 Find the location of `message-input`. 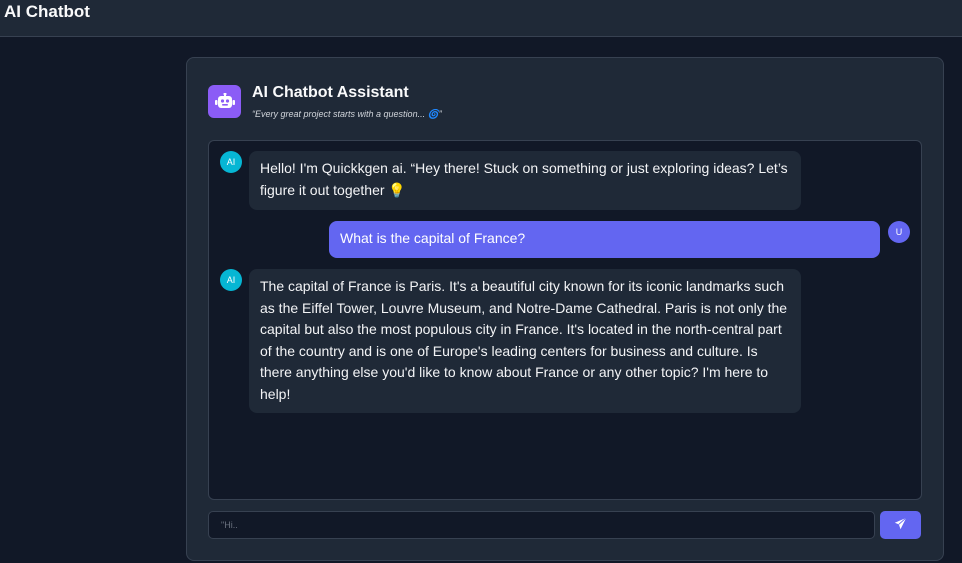

message-input is located at coordinates (541, 525).